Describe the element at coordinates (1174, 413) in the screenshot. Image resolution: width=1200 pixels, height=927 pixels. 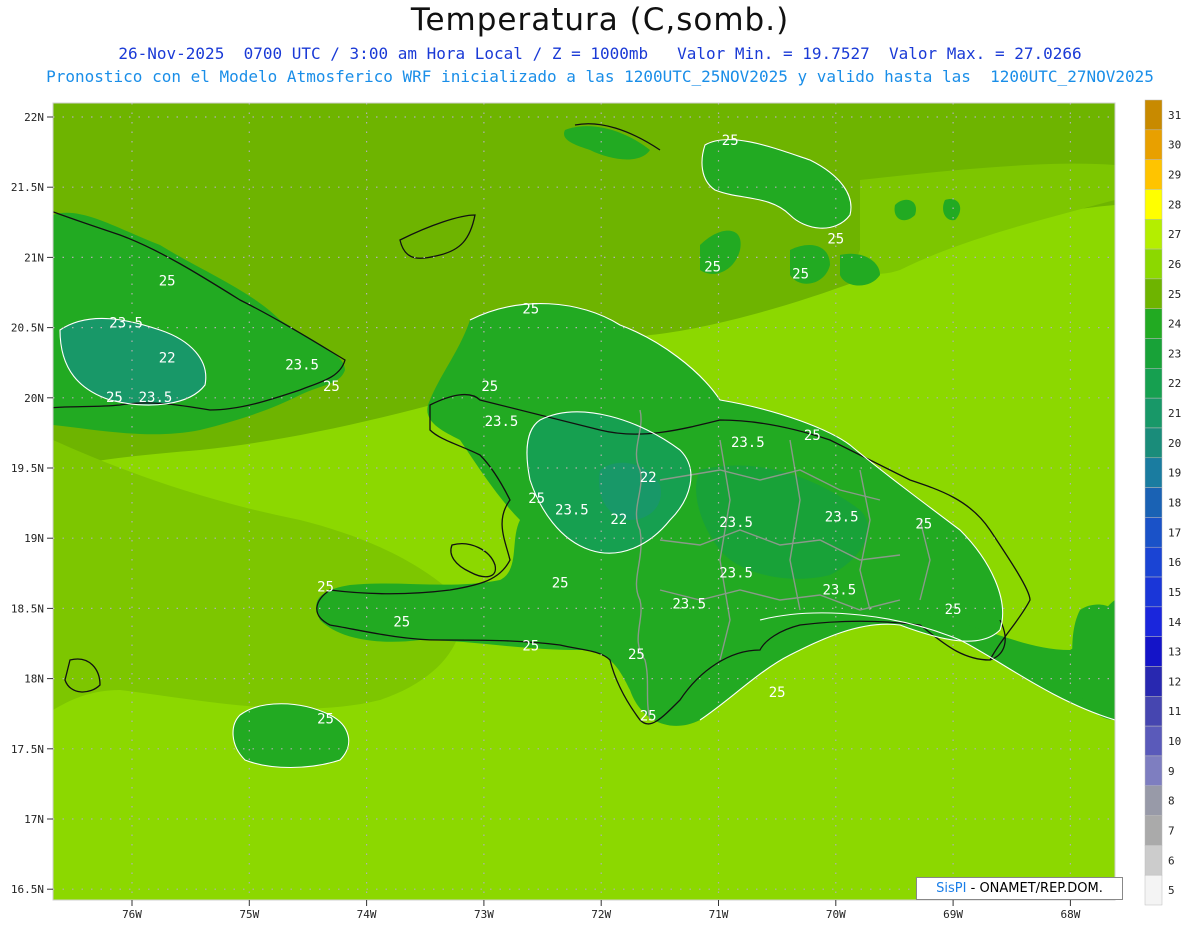
I see `colorbar-label: 21` at that location.